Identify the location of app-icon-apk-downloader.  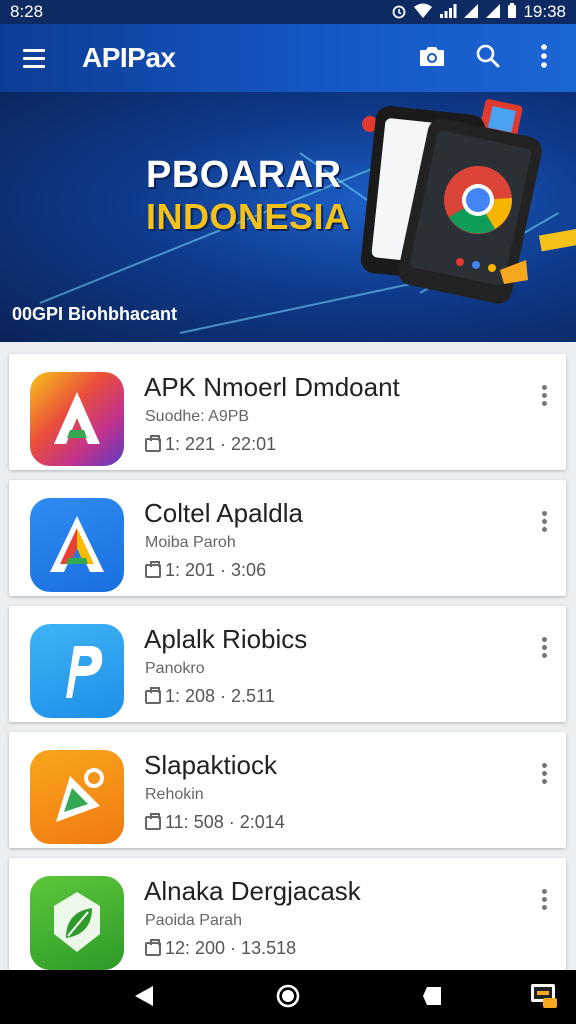
(77, 419).